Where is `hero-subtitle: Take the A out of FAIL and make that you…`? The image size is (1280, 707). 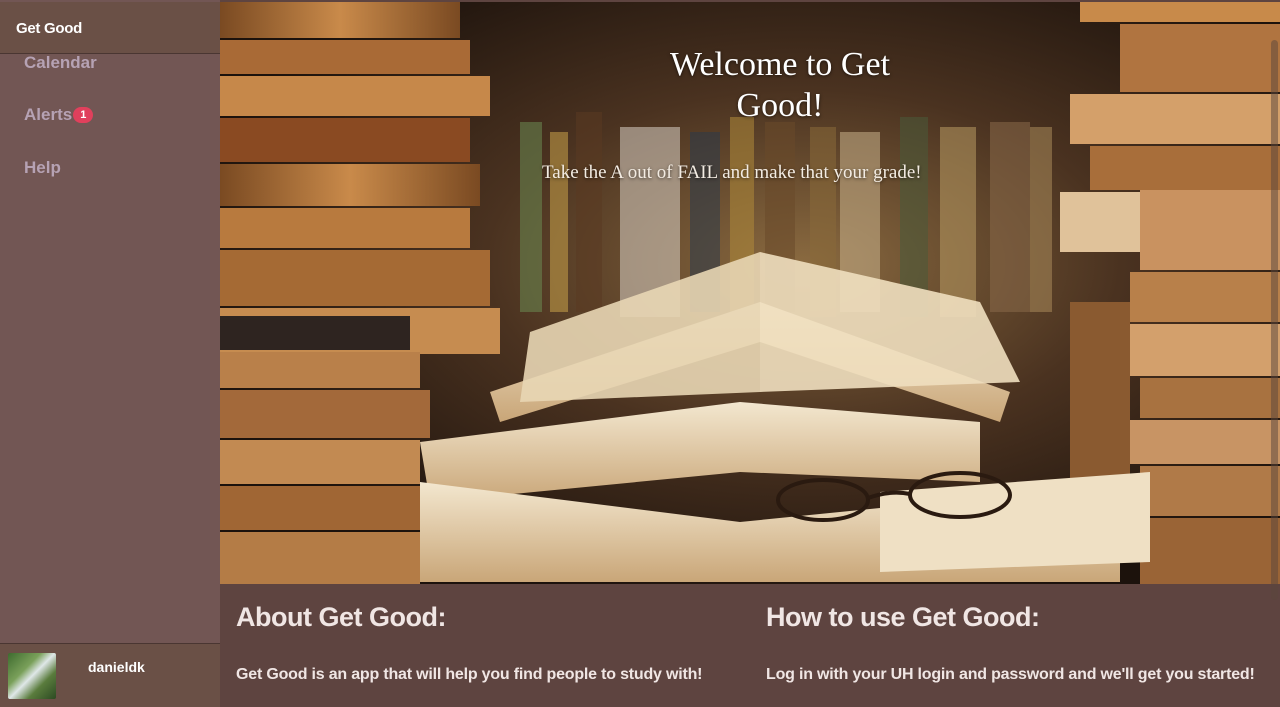
hero-subtitle: Take the A out of FAIL and make that you… is located at coordinates (732, 172).